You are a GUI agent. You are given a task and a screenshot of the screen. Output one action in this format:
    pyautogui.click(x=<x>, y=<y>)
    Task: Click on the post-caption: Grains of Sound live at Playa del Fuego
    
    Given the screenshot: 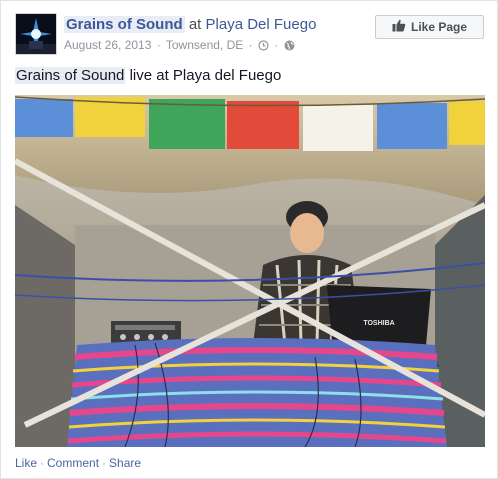 What is the action you would take?
    pyautogui.click(x=148, y=76)
    